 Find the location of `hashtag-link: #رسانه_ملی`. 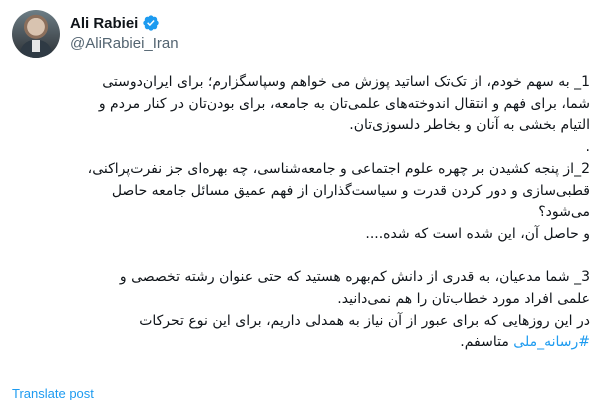

hashtag-link: #رسانه_ملی is located at coordinates (551, 342).